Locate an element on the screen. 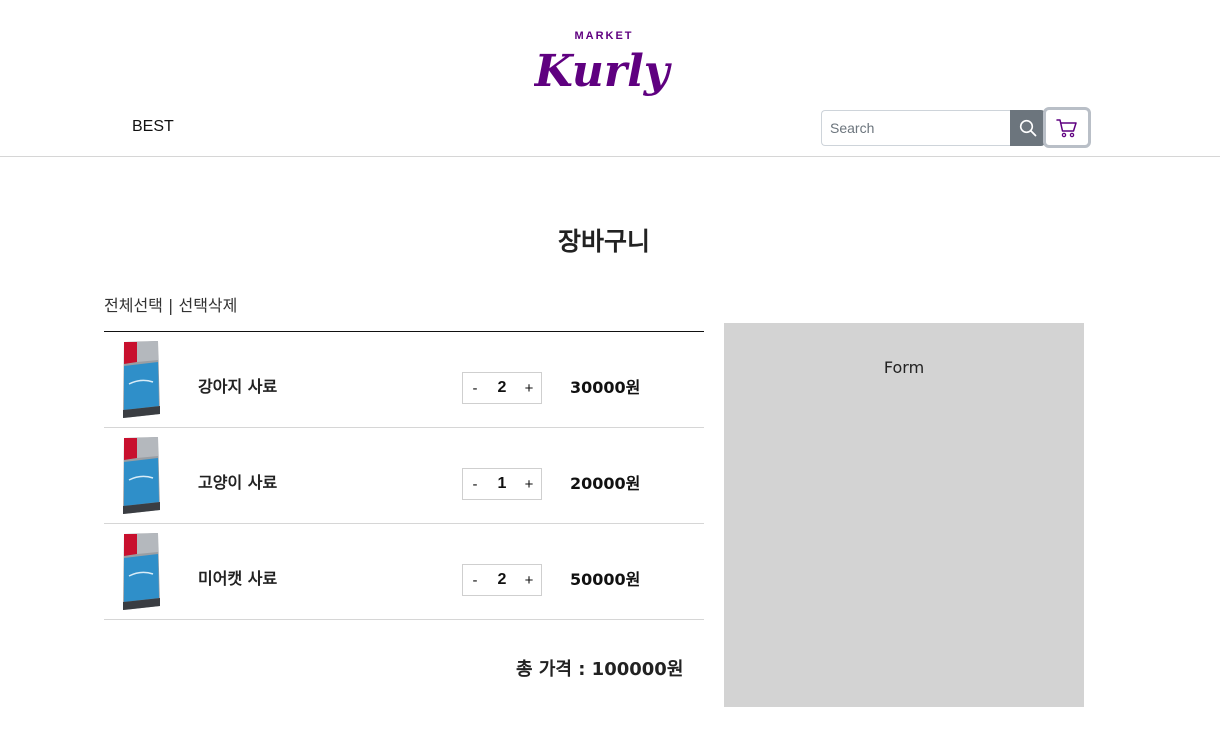 This screenshot has width=1220, height=752. search-button is located at coordinates (1027, 128).